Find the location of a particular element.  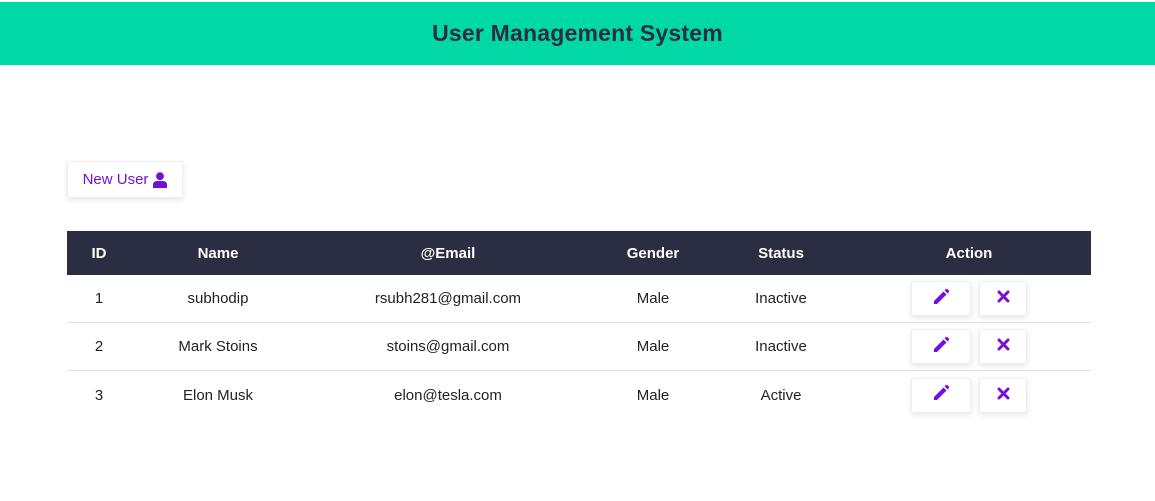

column-header-name: Name is located at coordinates (218, 253).